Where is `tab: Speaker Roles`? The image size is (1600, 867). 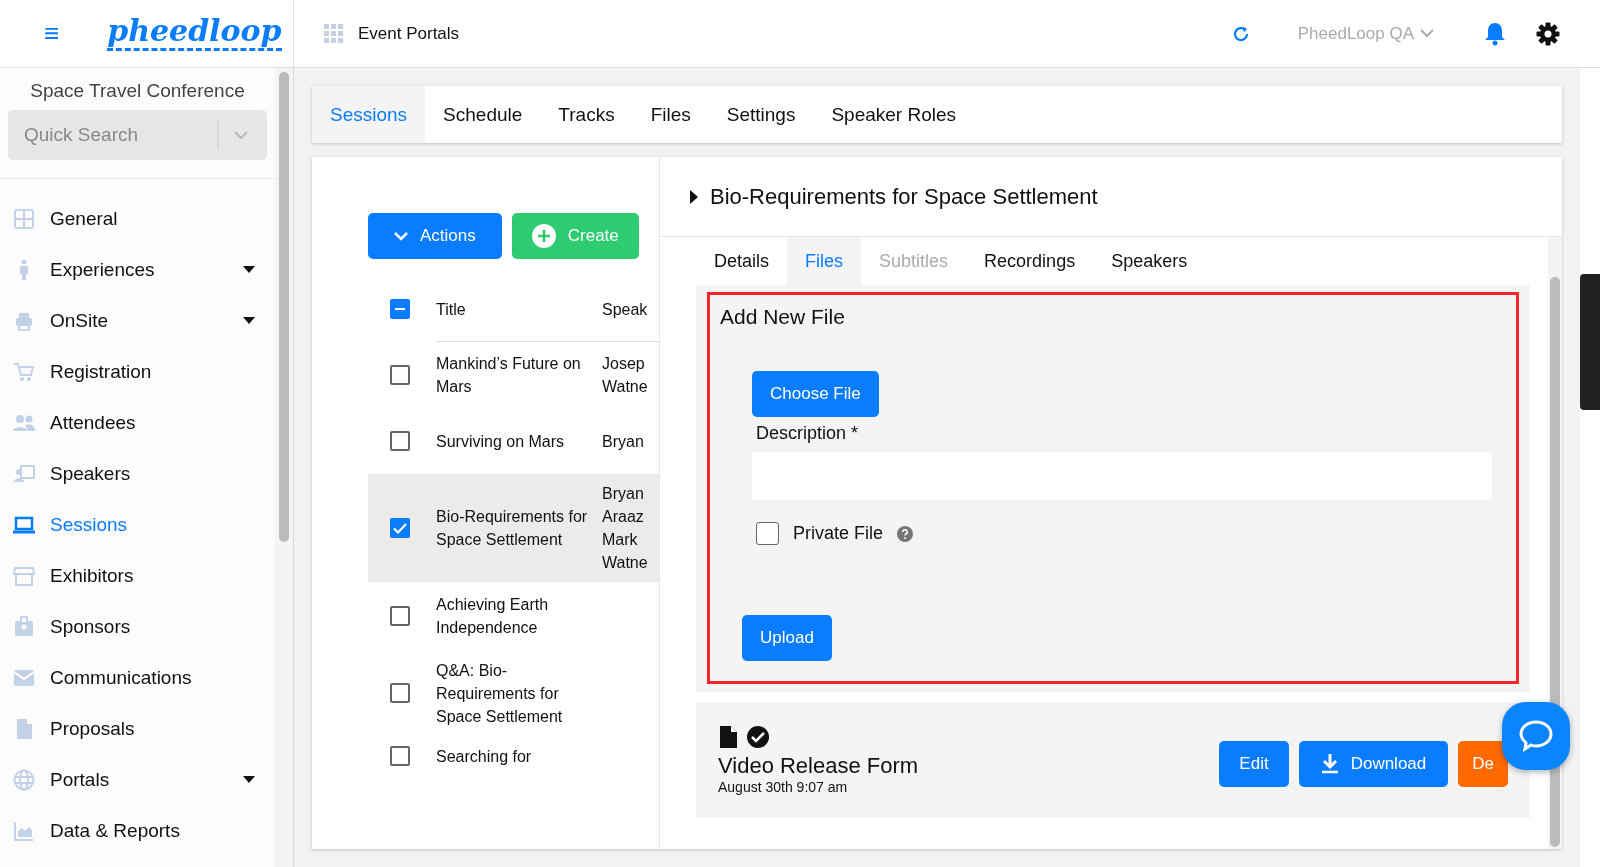
tab: Speaker Roles is located at coordinates (894, 114).